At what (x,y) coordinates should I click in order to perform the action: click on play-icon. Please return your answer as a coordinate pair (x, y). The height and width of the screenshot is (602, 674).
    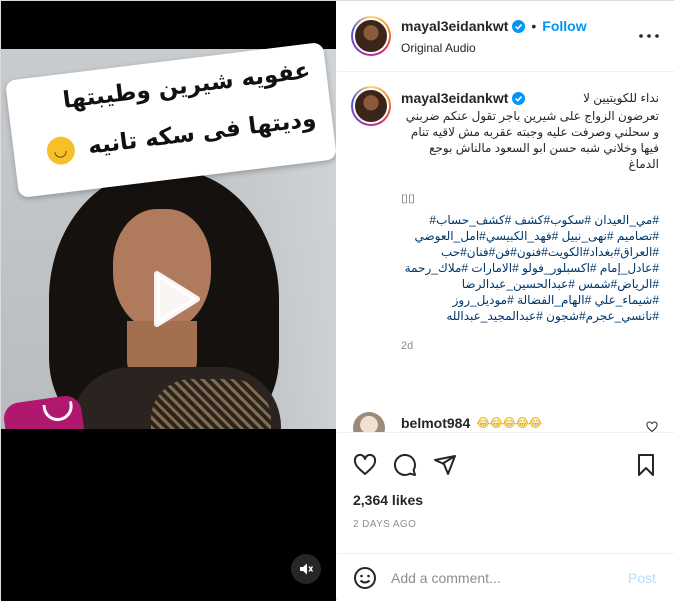
    Looking at the image, I should click on (172, 299).